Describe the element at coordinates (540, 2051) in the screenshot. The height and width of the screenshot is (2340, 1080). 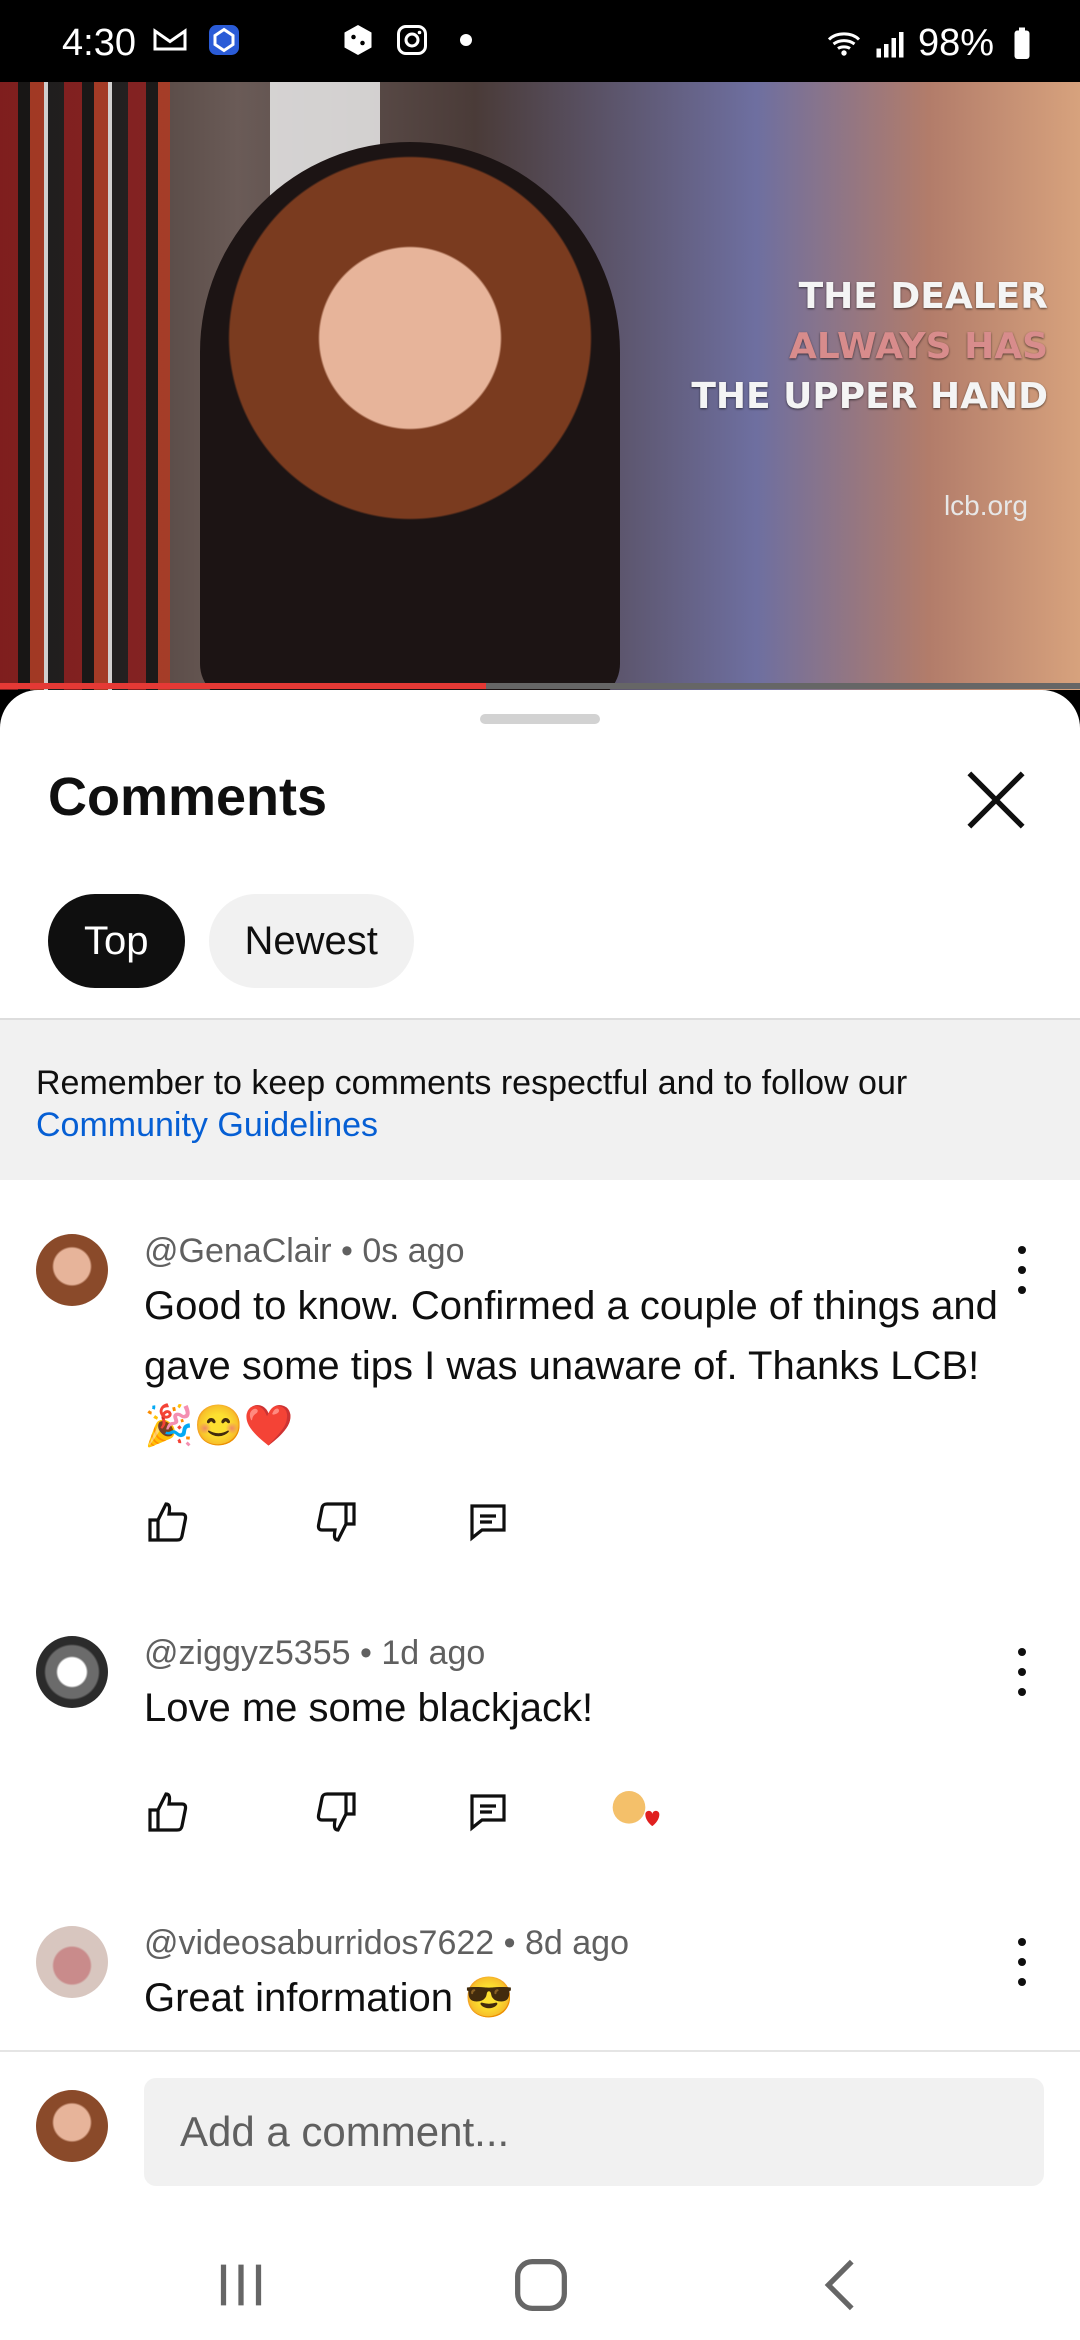
I see `composer-divider` at that location.